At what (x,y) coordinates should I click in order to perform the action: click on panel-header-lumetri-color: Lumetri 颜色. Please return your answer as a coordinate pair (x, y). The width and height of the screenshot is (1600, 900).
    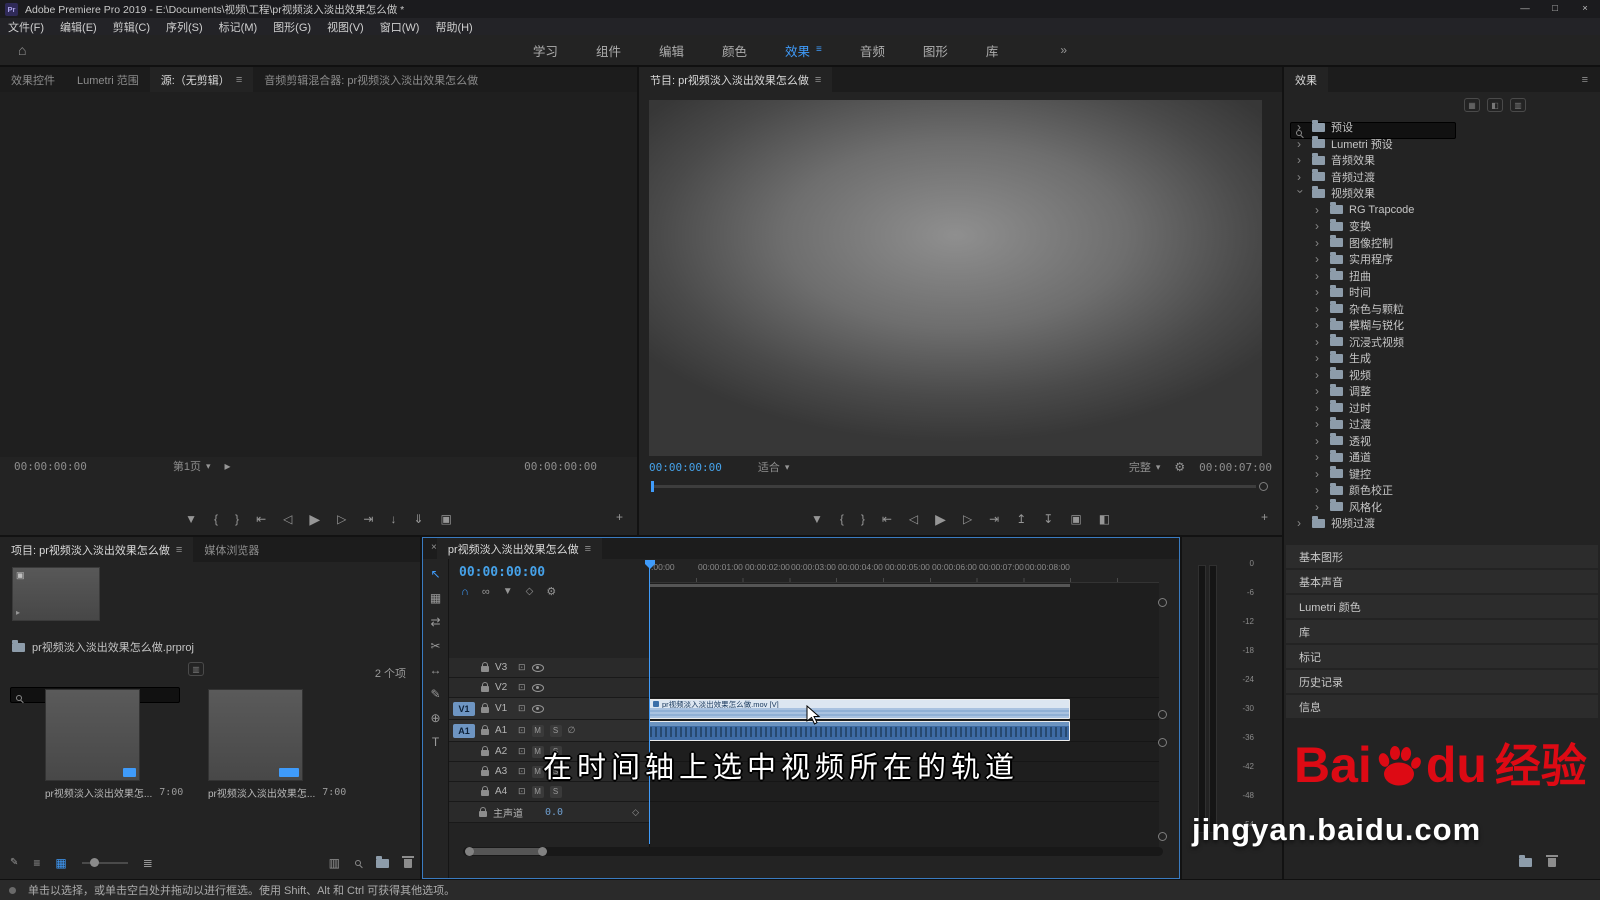
    Looking at the image, I should click on (1442, 606).